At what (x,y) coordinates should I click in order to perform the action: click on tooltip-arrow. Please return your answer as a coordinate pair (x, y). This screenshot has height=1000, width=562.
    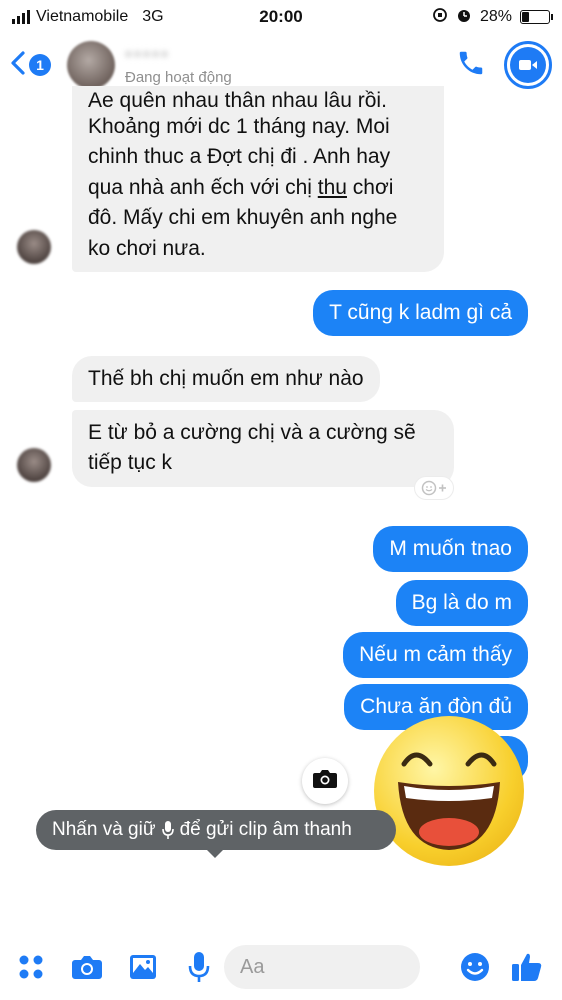
    Looking at the image, I should click on (215, 853).